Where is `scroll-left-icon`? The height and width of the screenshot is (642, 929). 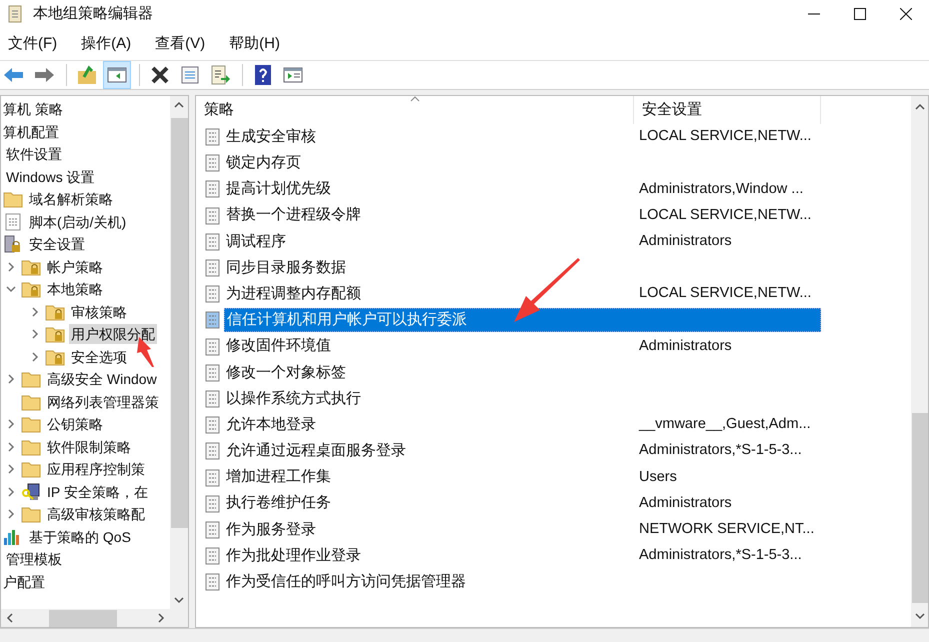
scroll-left-icon is located at coordinates (10, 618).